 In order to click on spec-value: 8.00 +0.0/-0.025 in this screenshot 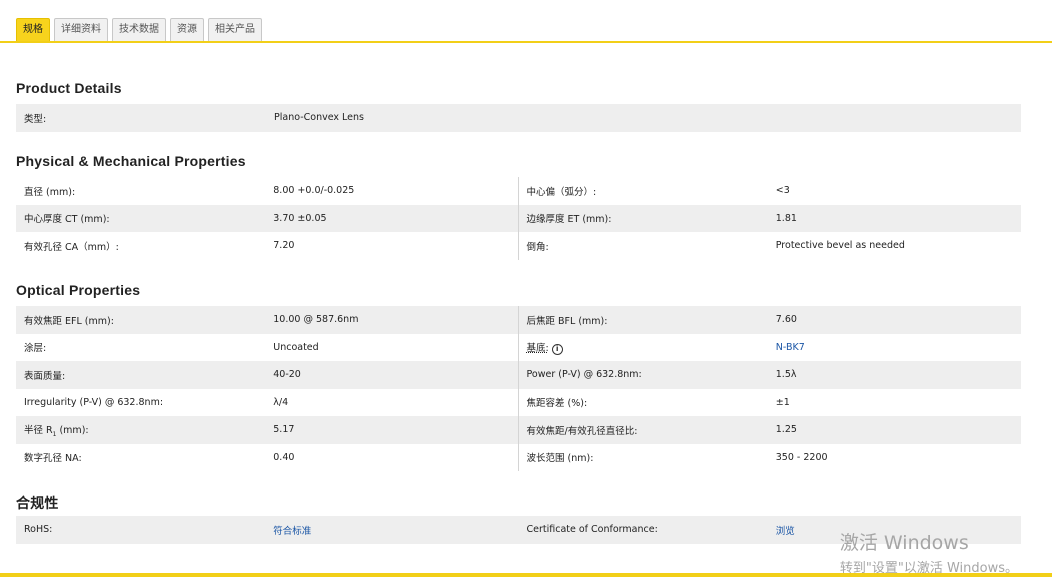, I will do `click(392, 191)`.